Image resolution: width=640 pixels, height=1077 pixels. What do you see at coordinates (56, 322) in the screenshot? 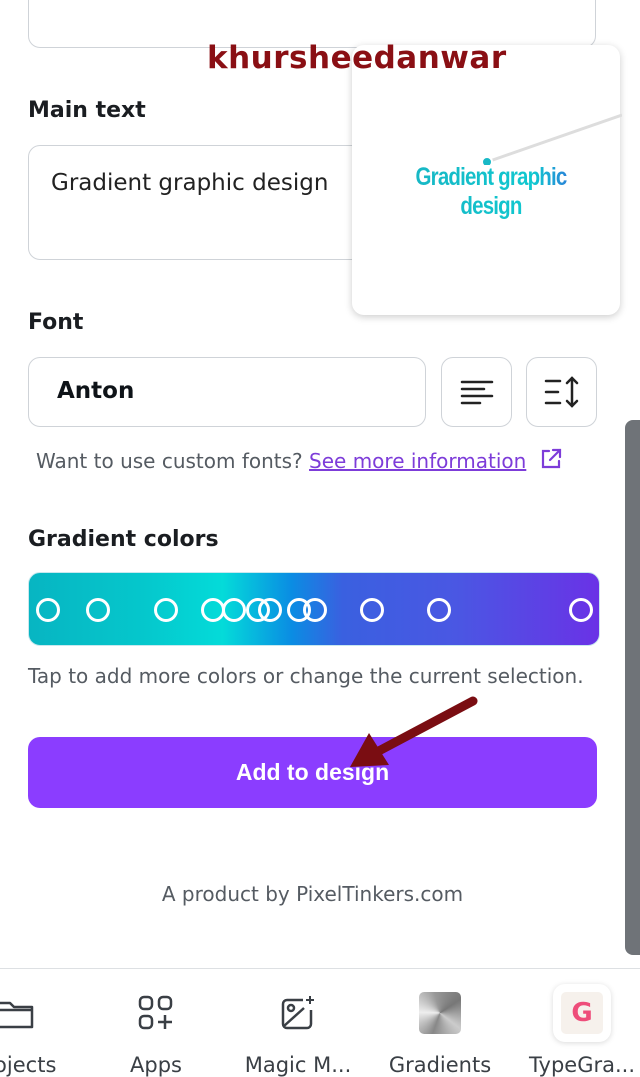
I see `font-label: Font` at bounding box center [56, 322].